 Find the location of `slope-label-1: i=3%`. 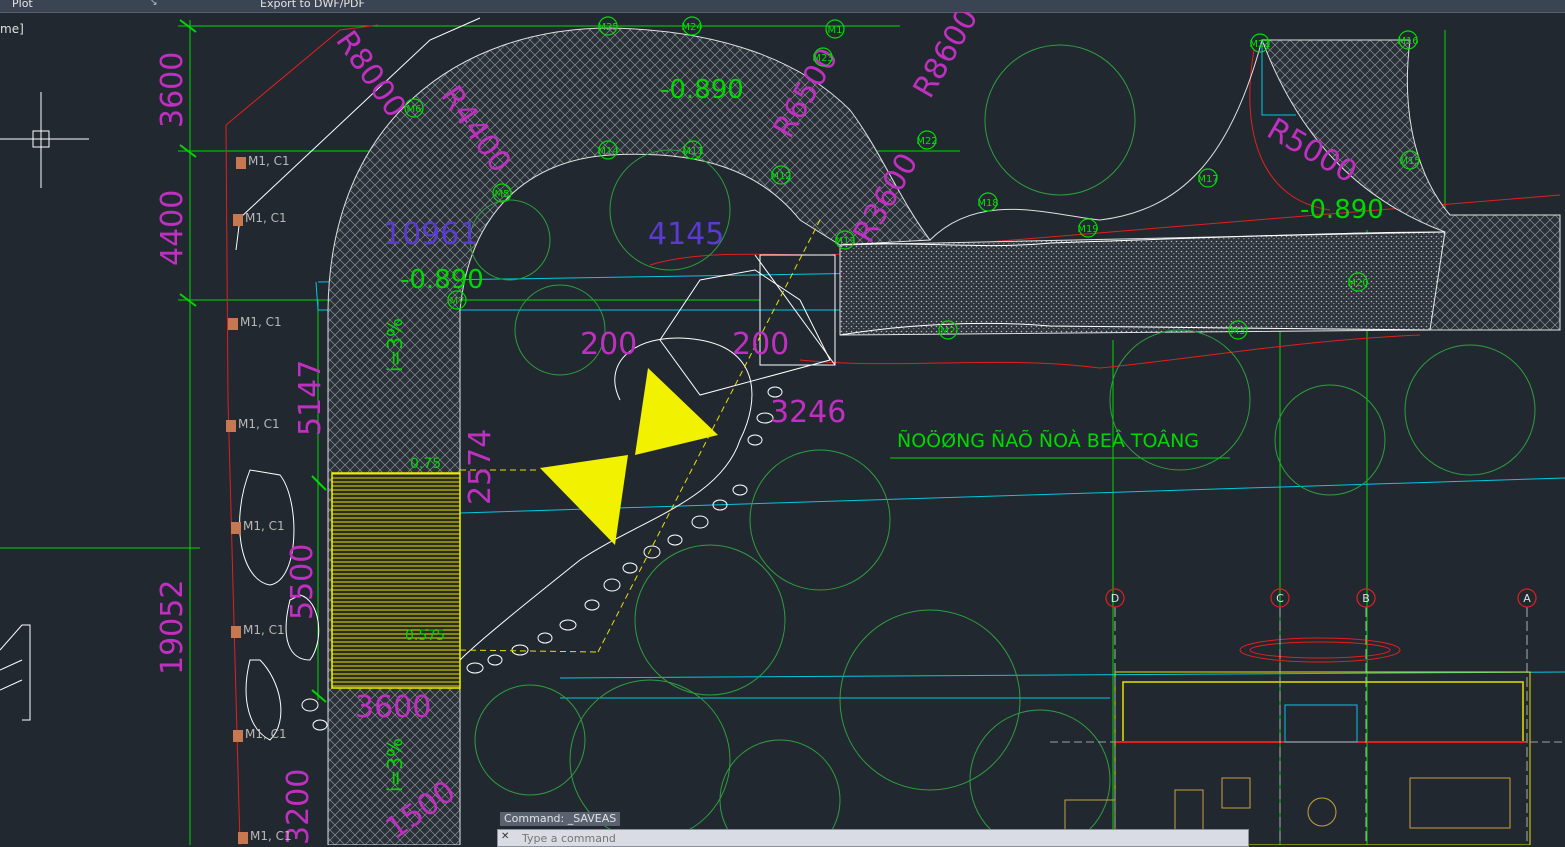

slope-label-1: i=3% is located at coordinates (395, 345).